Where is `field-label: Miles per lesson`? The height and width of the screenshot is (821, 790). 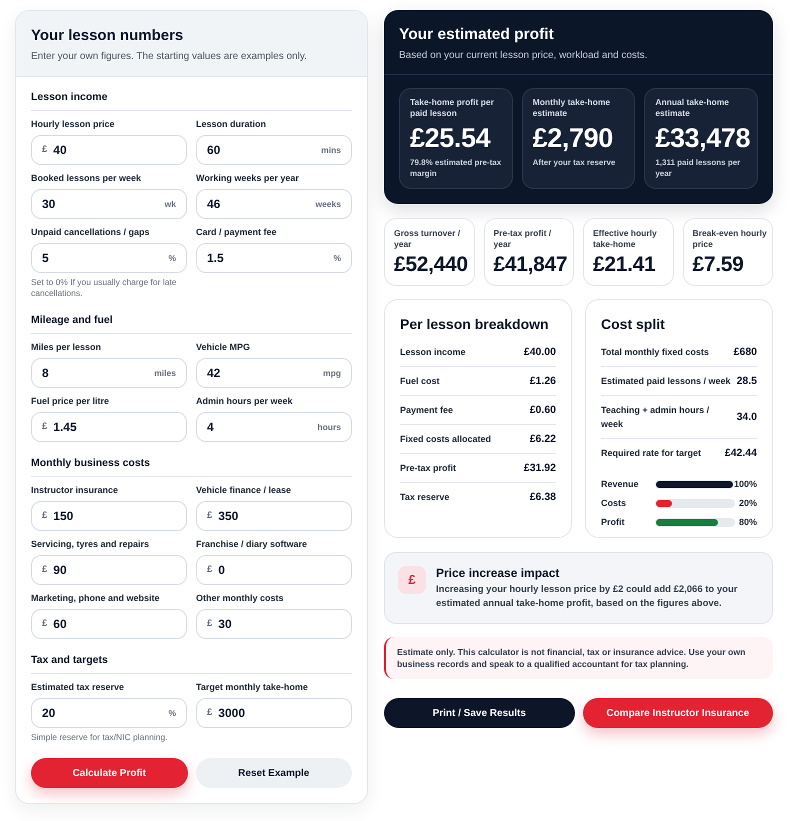
field-label: Miles per lesson is located at coordinates (66, 347).